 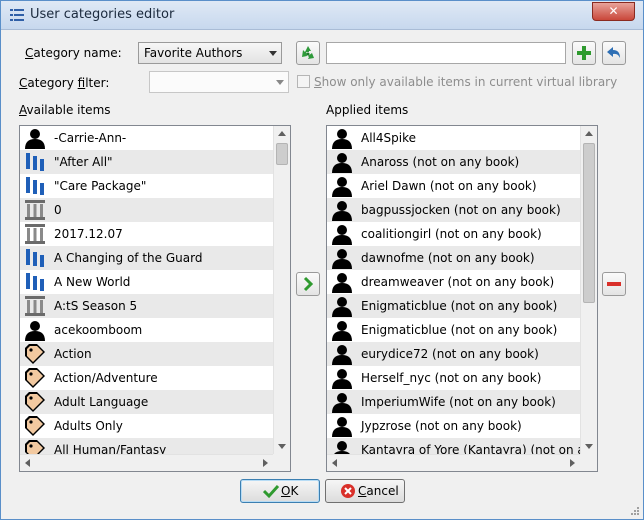 What do you see at coordinates (35, 378) in the screenshot?
I see `tag-icon` at bounding box center [35, 378].